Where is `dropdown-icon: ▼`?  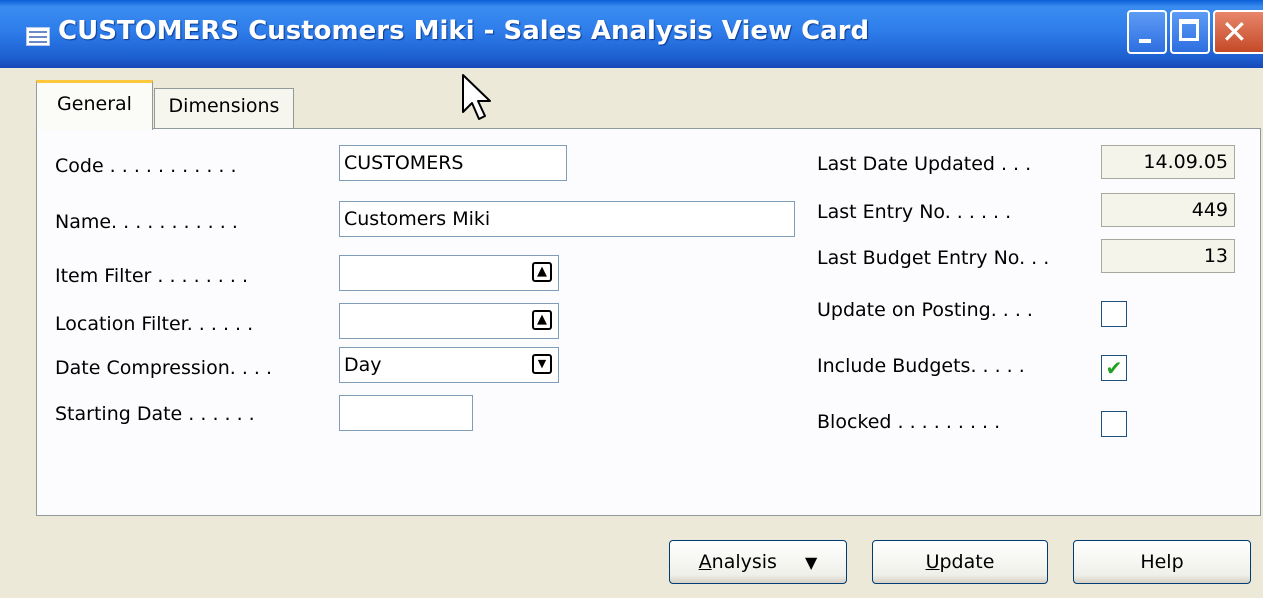 dropdown-icon: ▼ is located at coordinates (542, 364).